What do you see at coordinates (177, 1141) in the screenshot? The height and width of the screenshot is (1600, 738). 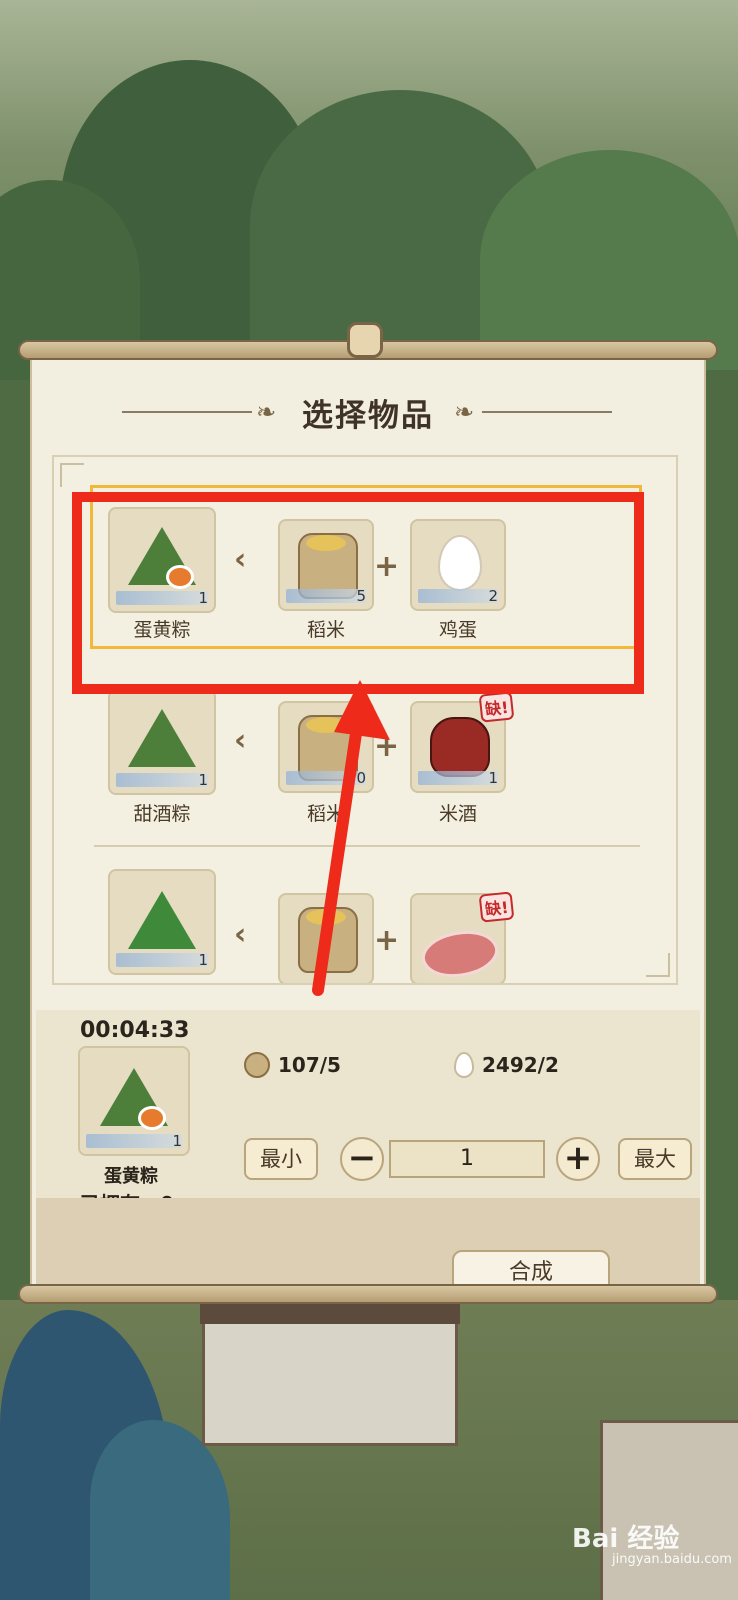 I see `selected-product-quantity: 1` at bounding box center [177, 1141].